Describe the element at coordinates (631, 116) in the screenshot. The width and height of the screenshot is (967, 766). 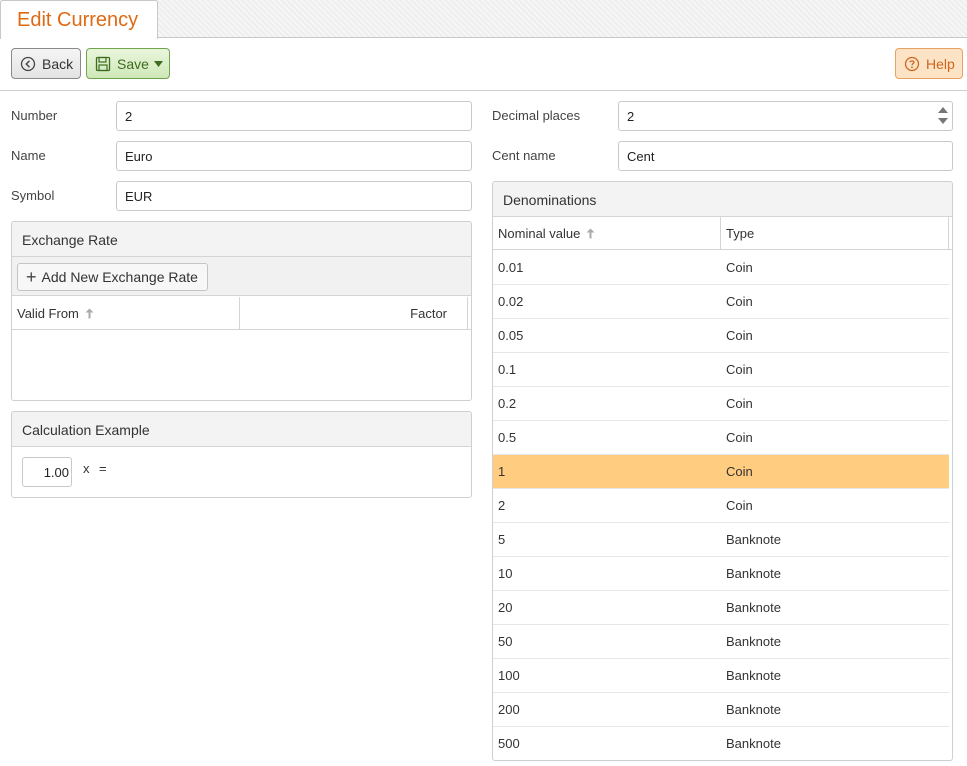
I see `decimal-places-value: 2` at that location.